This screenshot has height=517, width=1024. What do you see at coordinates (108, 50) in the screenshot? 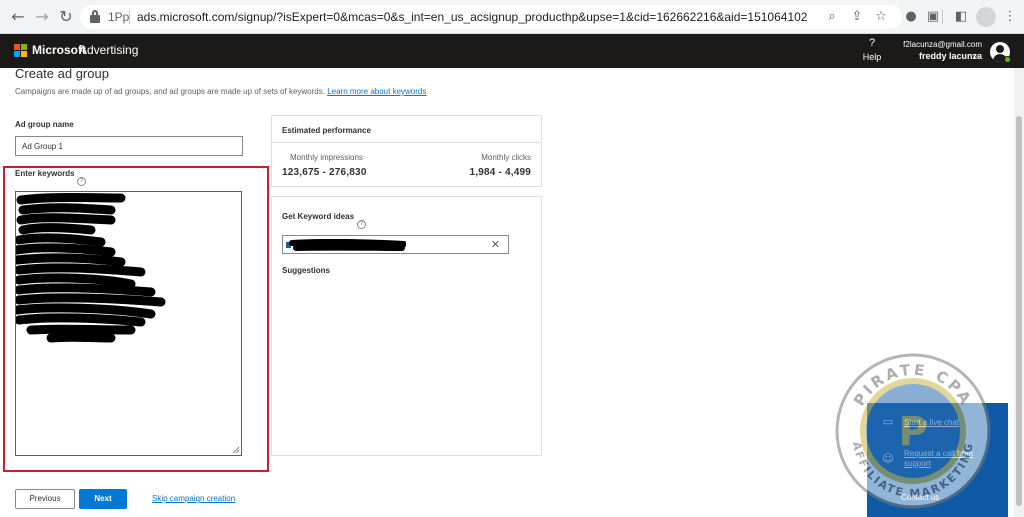
I see `product-name: Advertising` at bounding box center [108, 50].